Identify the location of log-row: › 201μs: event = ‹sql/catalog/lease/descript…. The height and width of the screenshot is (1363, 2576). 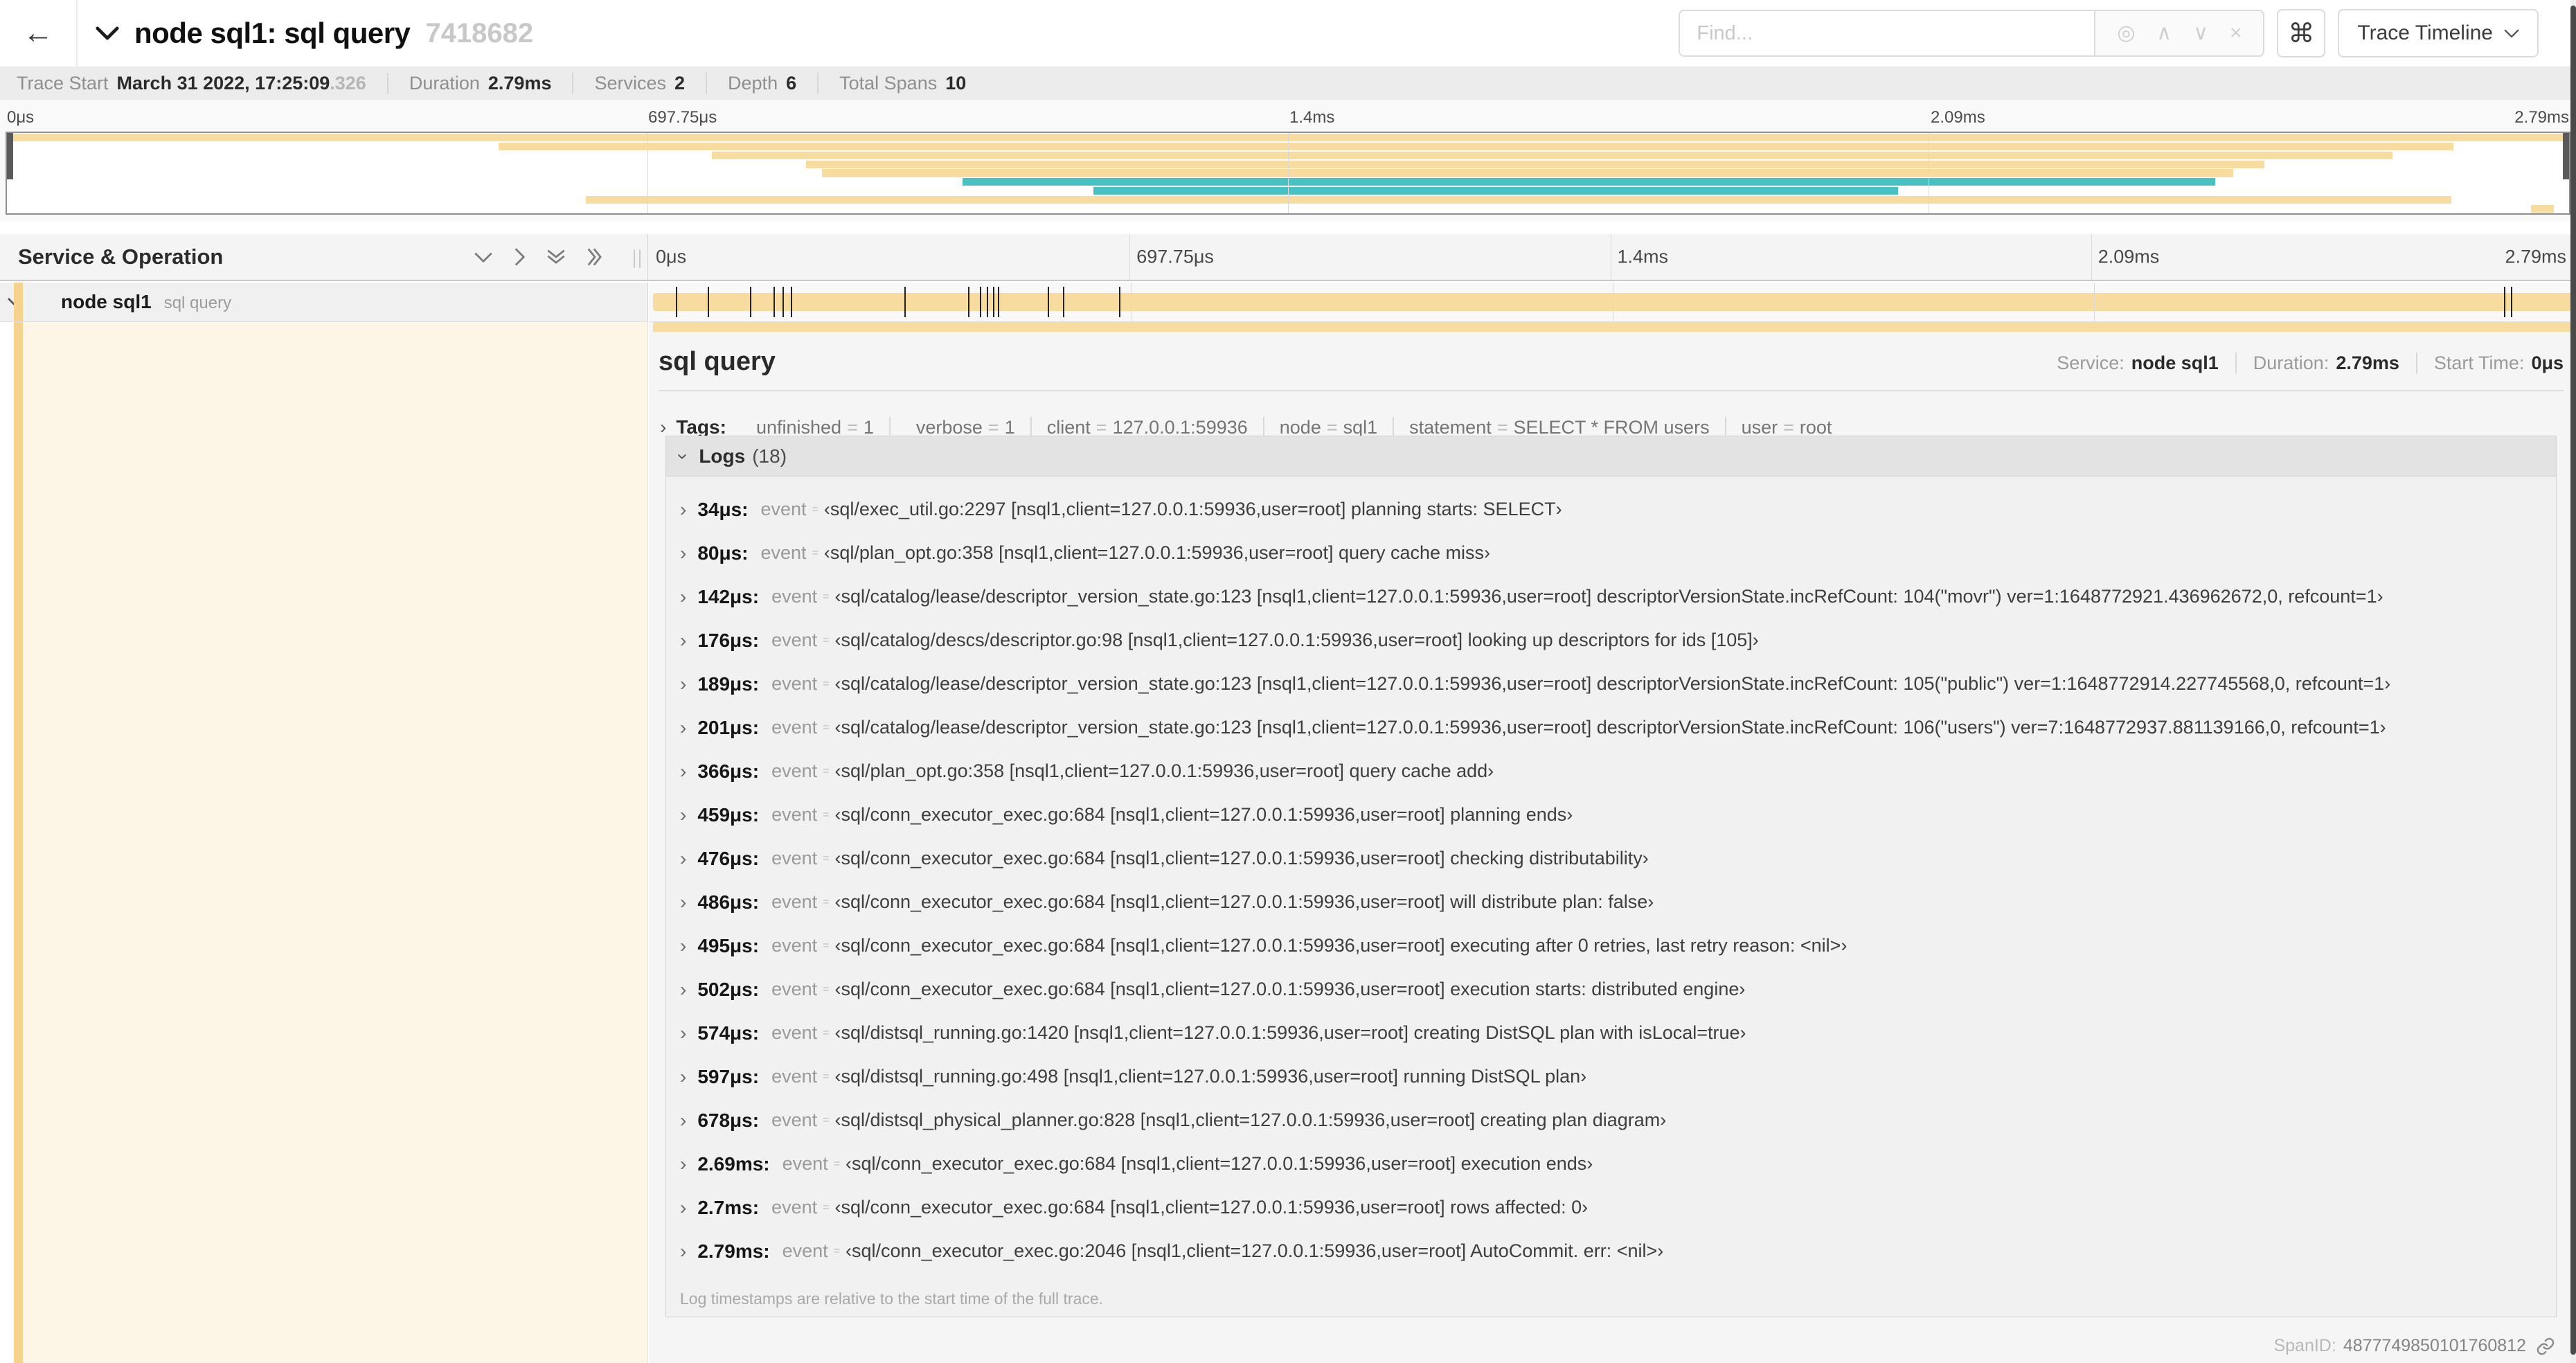
(1611, 727).